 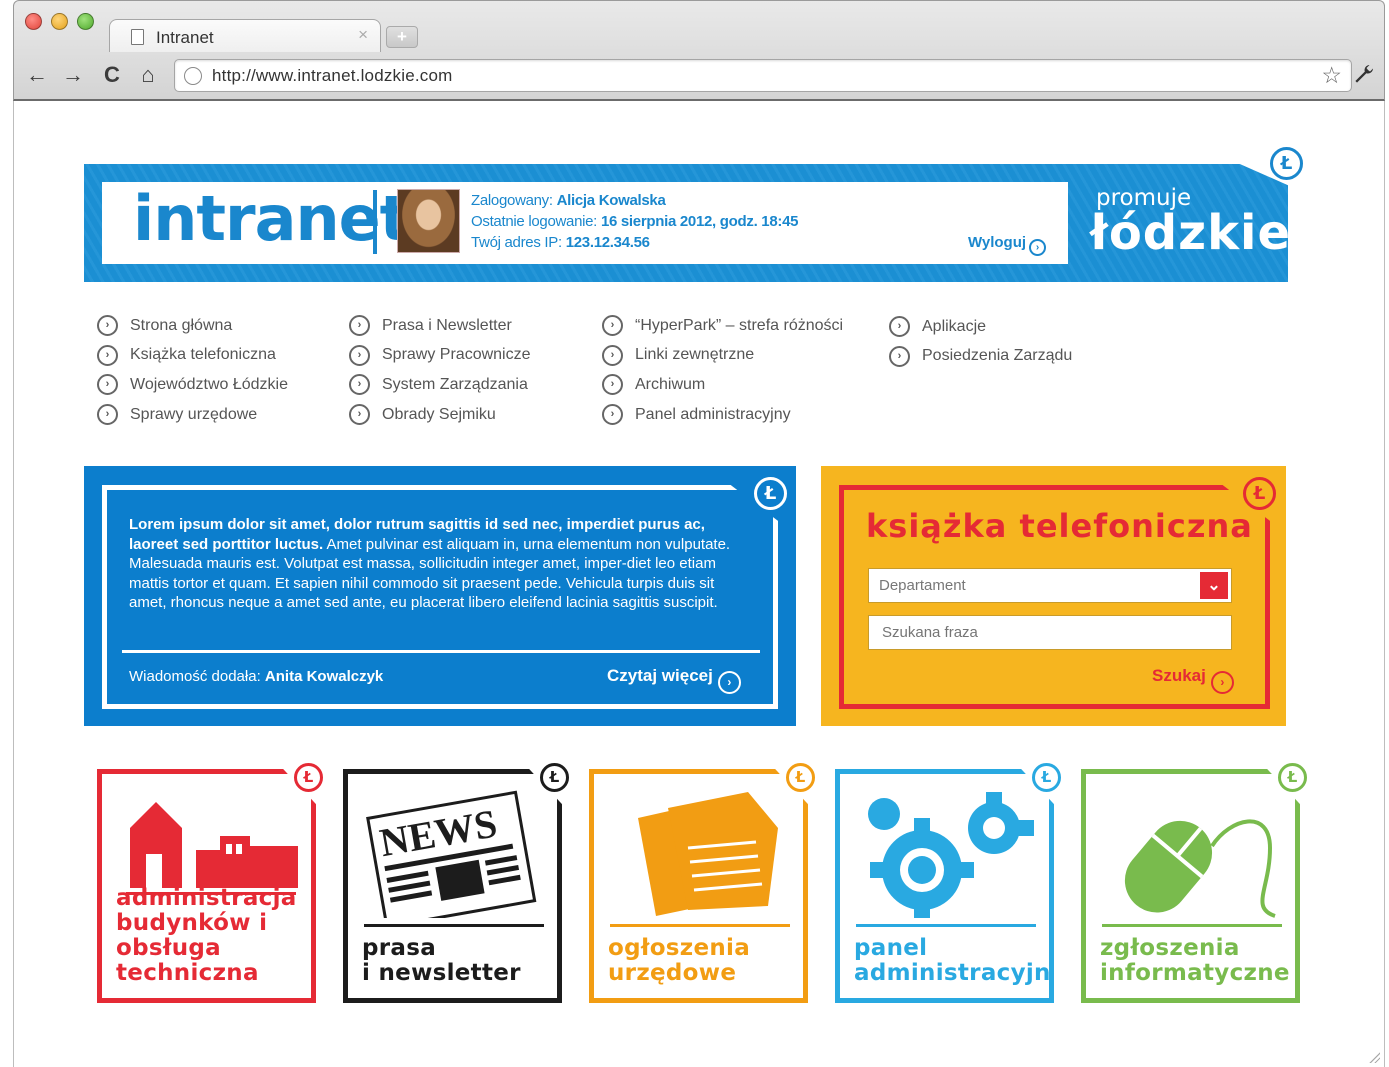 I want to click on home-icon: ⌂, so click(x=148, y=75).